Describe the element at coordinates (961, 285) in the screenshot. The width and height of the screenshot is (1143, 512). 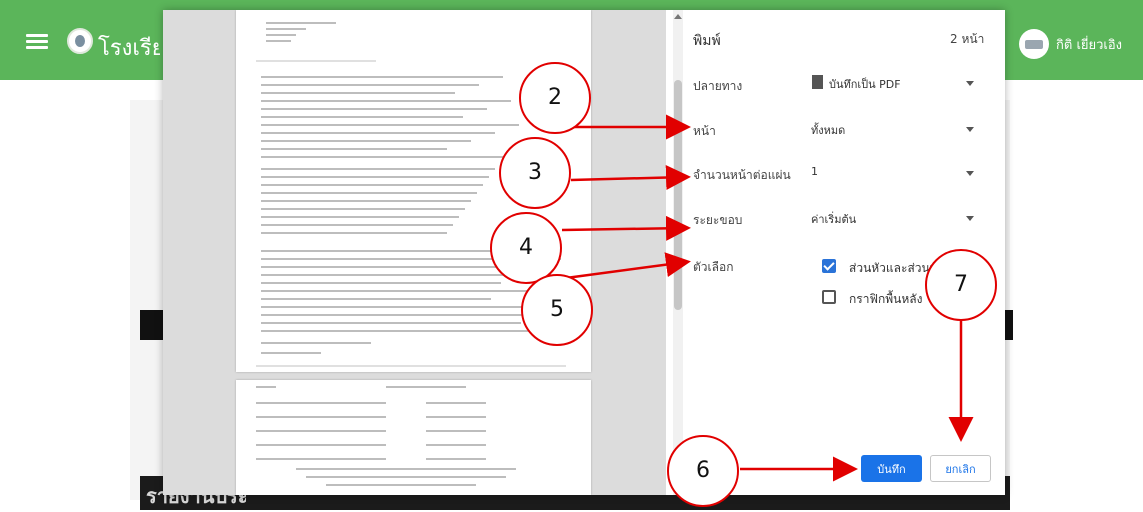
I see `annotation-marker-7: 7` at that location.